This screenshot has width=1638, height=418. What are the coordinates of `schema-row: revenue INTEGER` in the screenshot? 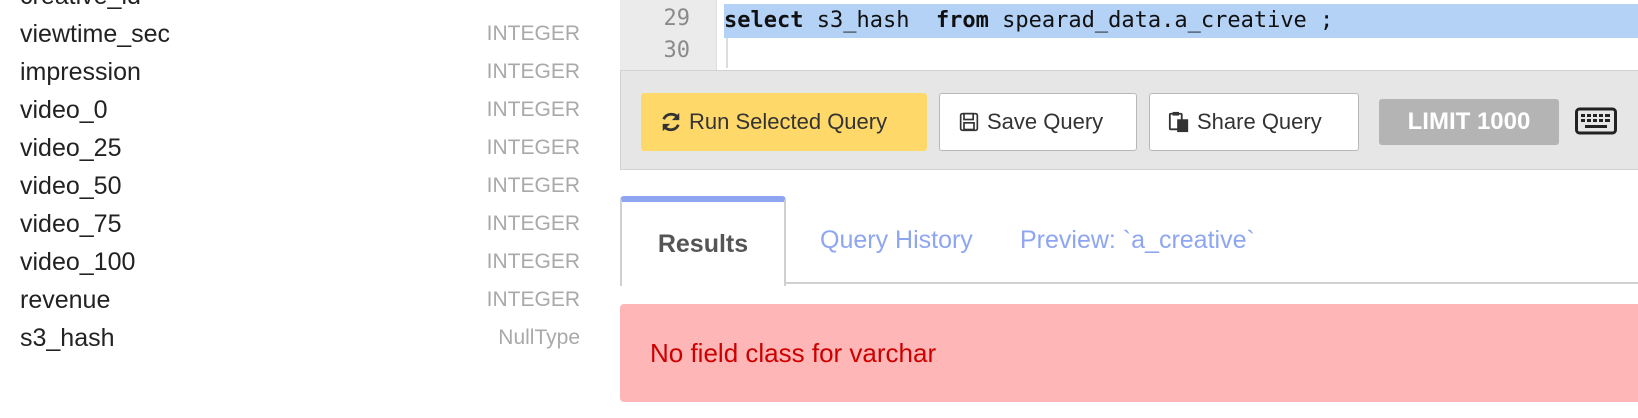 It's located at (290, 297).